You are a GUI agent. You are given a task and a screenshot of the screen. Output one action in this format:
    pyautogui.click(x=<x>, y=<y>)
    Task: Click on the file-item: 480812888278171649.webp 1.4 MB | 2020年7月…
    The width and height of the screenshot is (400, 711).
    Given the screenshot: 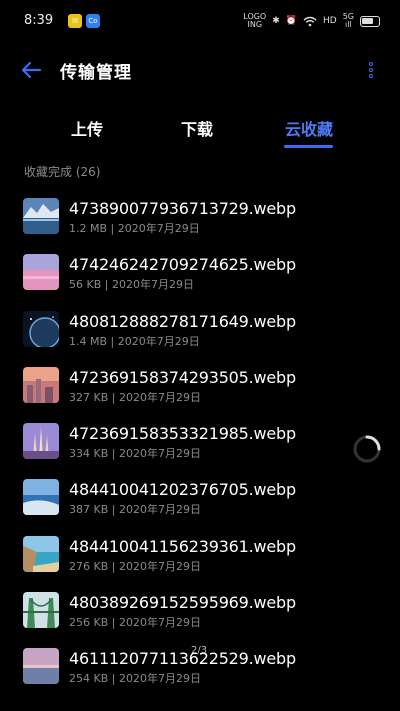 What is the action you would take?
    pyautogui.click(x=200, y=331)
    